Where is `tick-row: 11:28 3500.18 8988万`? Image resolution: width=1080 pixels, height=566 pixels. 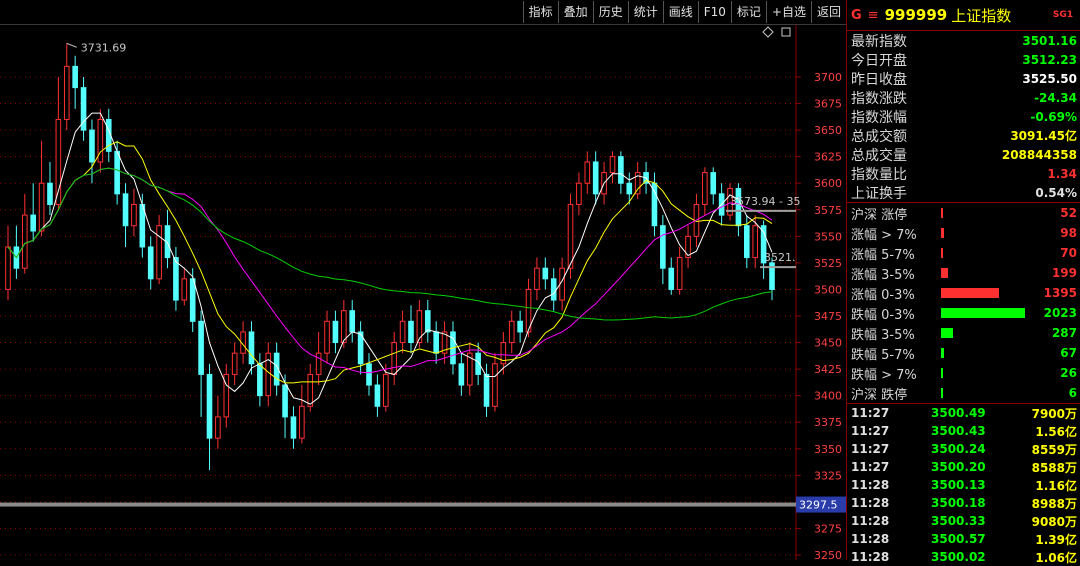 tick-row: 11:28 3500.18 8988万 is located at coordinates (963, 503).